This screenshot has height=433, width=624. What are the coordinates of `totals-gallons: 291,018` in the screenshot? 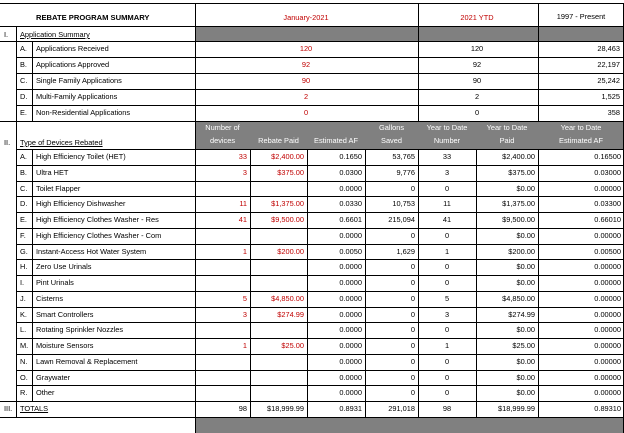 It's located at (401, 408).